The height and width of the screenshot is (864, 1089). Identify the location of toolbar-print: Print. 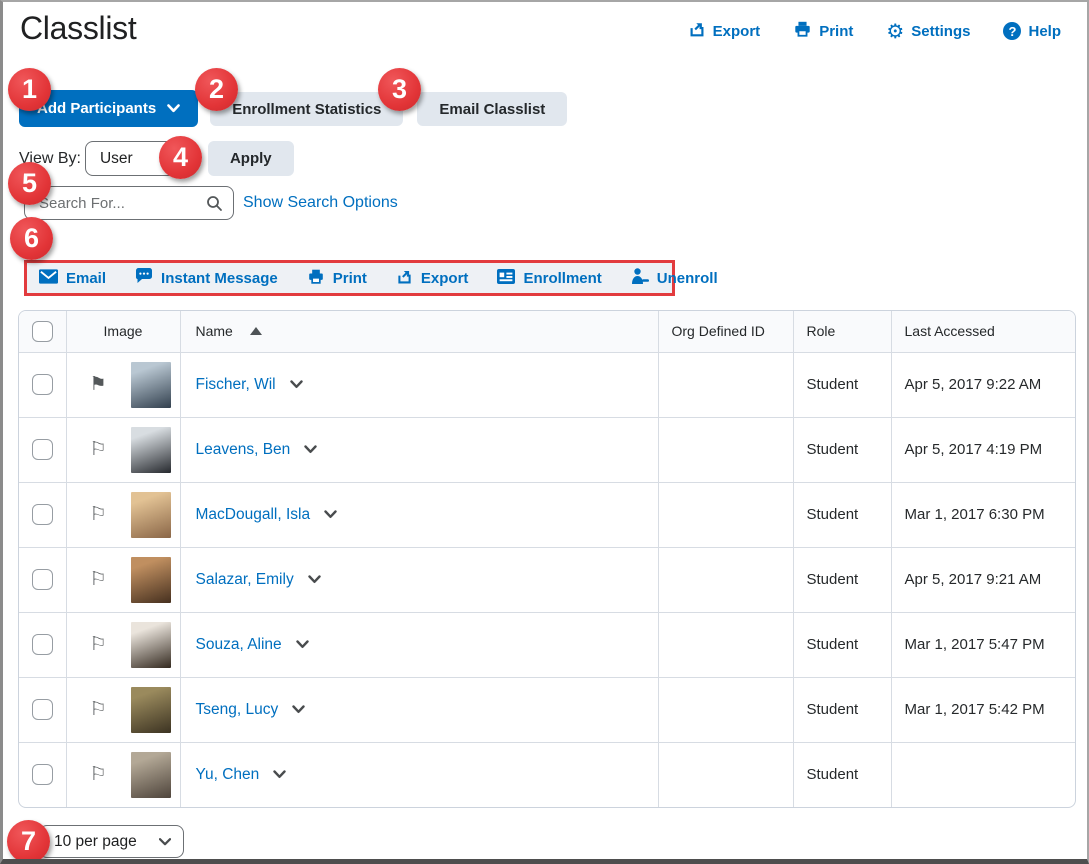
(337, 278).